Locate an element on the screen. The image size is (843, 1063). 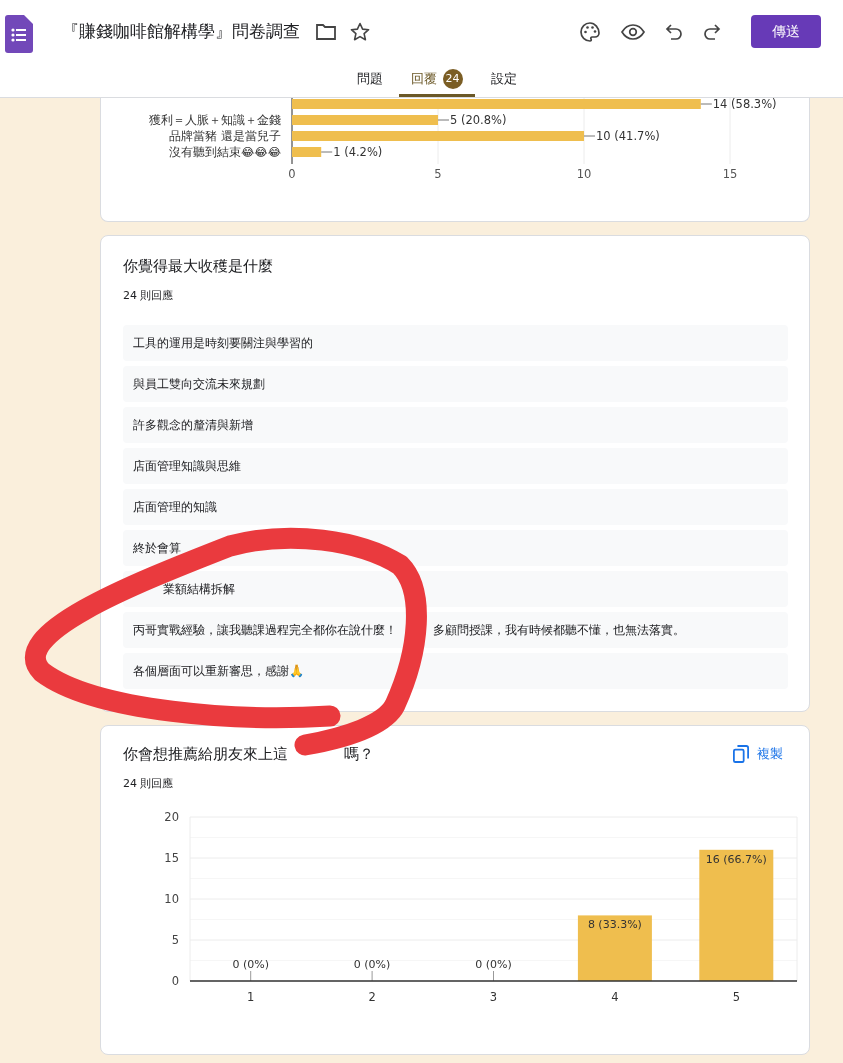
value-label: 5 (20.8%) is located at coordinates (478, 120).